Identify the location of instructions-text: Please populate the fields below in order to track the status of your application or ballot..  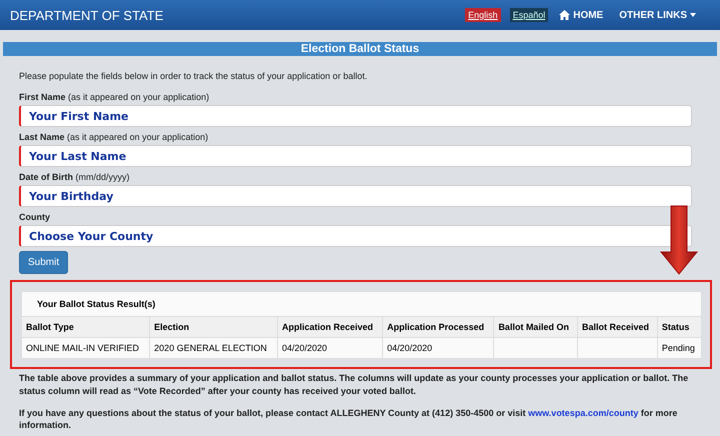
(193, 76).